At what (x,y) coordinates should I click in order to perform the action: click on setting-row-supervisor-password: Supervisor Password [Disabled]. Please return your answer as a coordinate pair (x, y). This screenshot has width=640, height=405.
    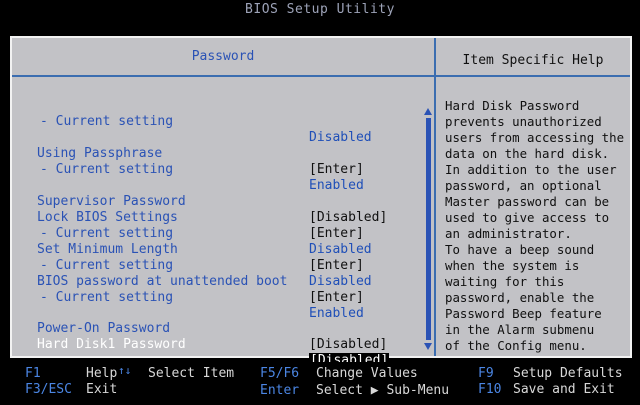
    Looking at the image, I should click on (199, 201).